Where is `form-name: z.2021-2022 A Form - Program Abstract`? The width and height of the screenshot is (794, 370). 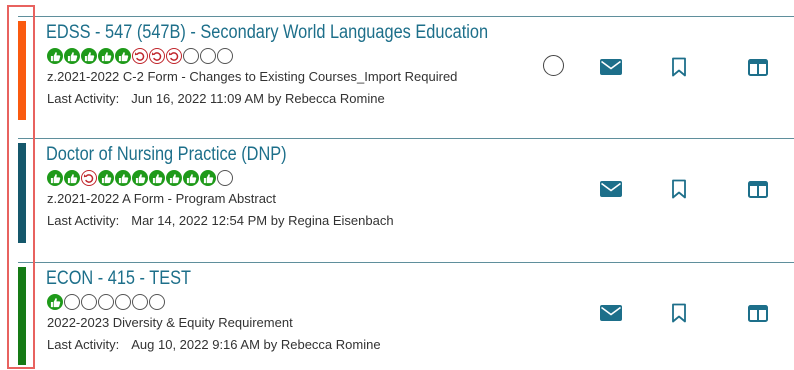
form-name: z.2021-2022 A Form - Program Abstract is located at coordinates (162, 198).